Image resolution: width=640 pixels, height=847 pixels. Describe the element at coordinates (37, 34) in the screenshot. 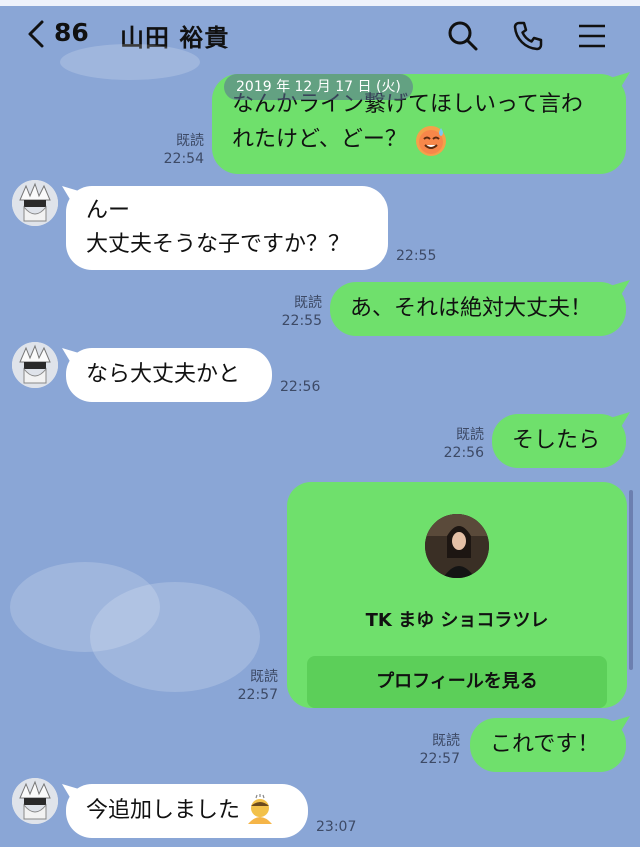

I see `back-chevron-icon` at that location.